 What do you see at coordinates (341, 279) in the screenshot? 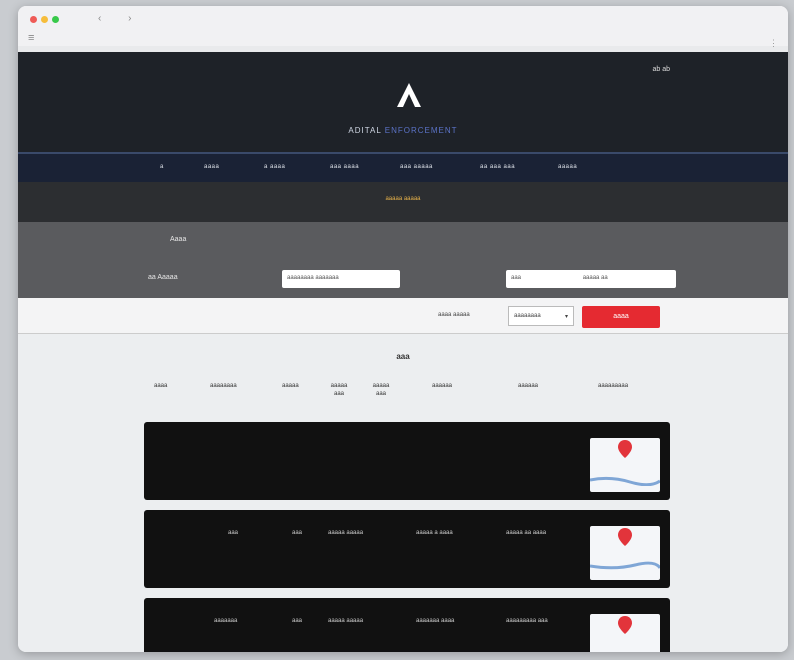
I see `filter-input-1: aaaaaaaa aaaaaaa` at bounding box center [341, 279].